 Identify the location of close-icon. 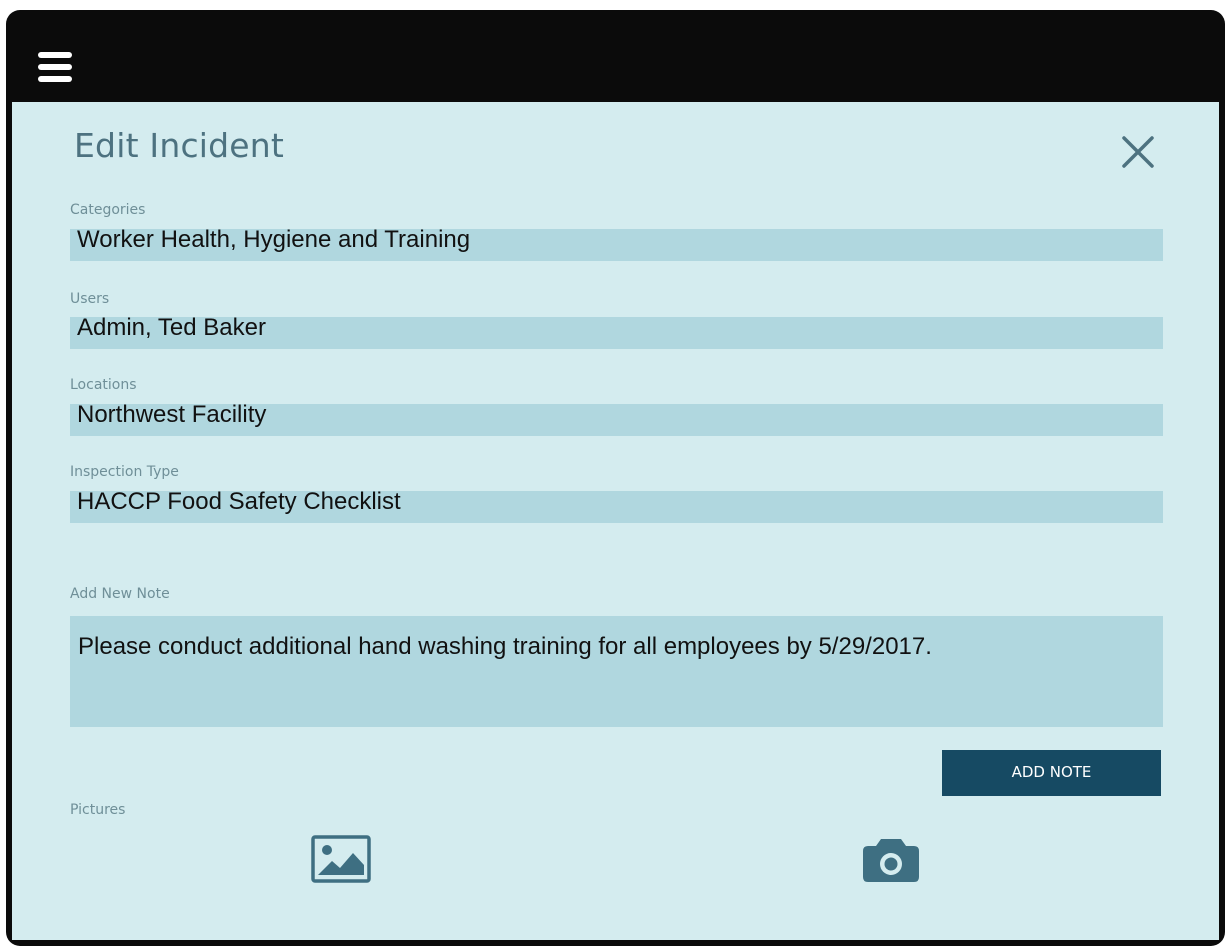
(1139, 152).